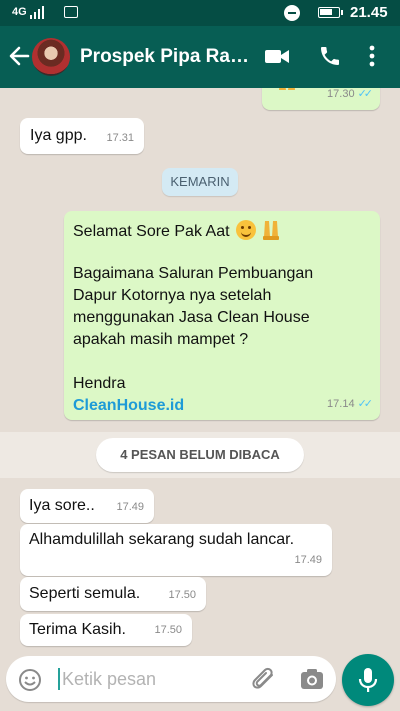 Image resolution: width=400 pixels, height=711 pixels. Describe the element at coordinates (99, 383) in the screenshot. I see `message-signature: Hendra` at that location.